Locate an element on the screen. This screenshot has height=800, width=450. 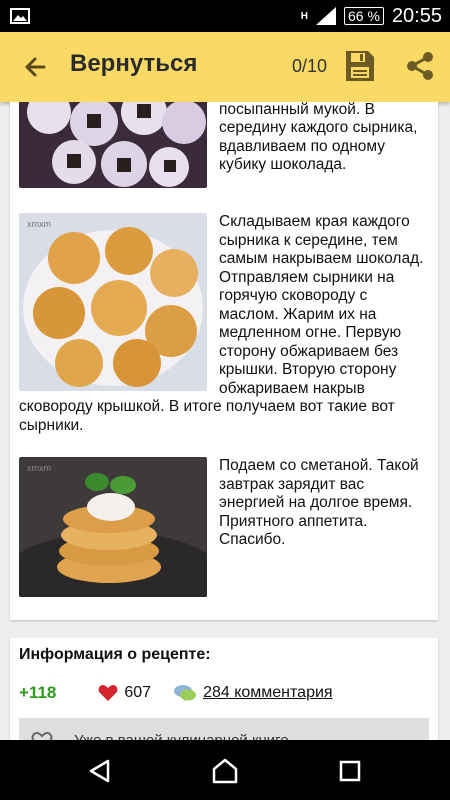
arrow-left-icon is located at coordinates (35, 67).